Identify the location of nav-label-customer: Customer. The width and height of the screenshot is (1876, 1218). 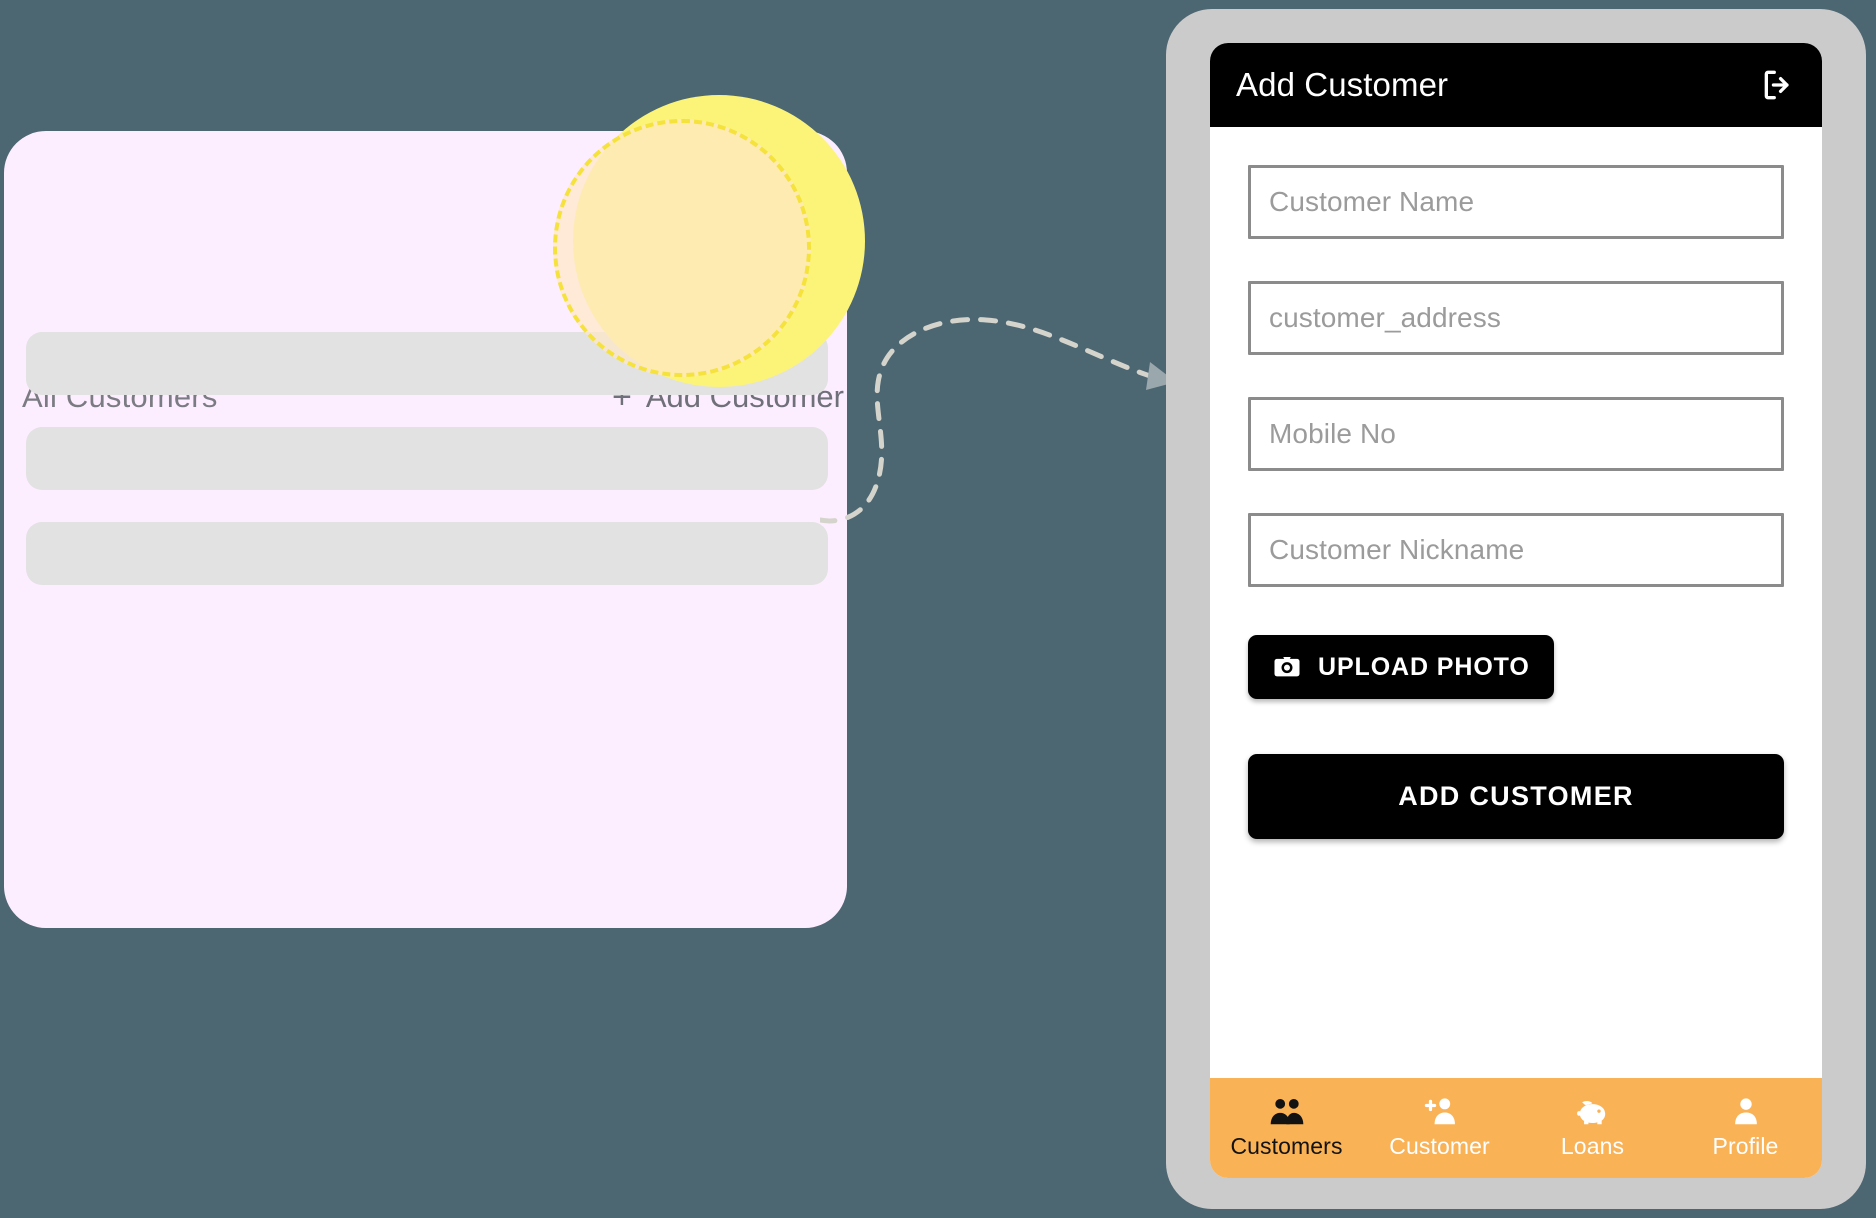
(1439, 1146).